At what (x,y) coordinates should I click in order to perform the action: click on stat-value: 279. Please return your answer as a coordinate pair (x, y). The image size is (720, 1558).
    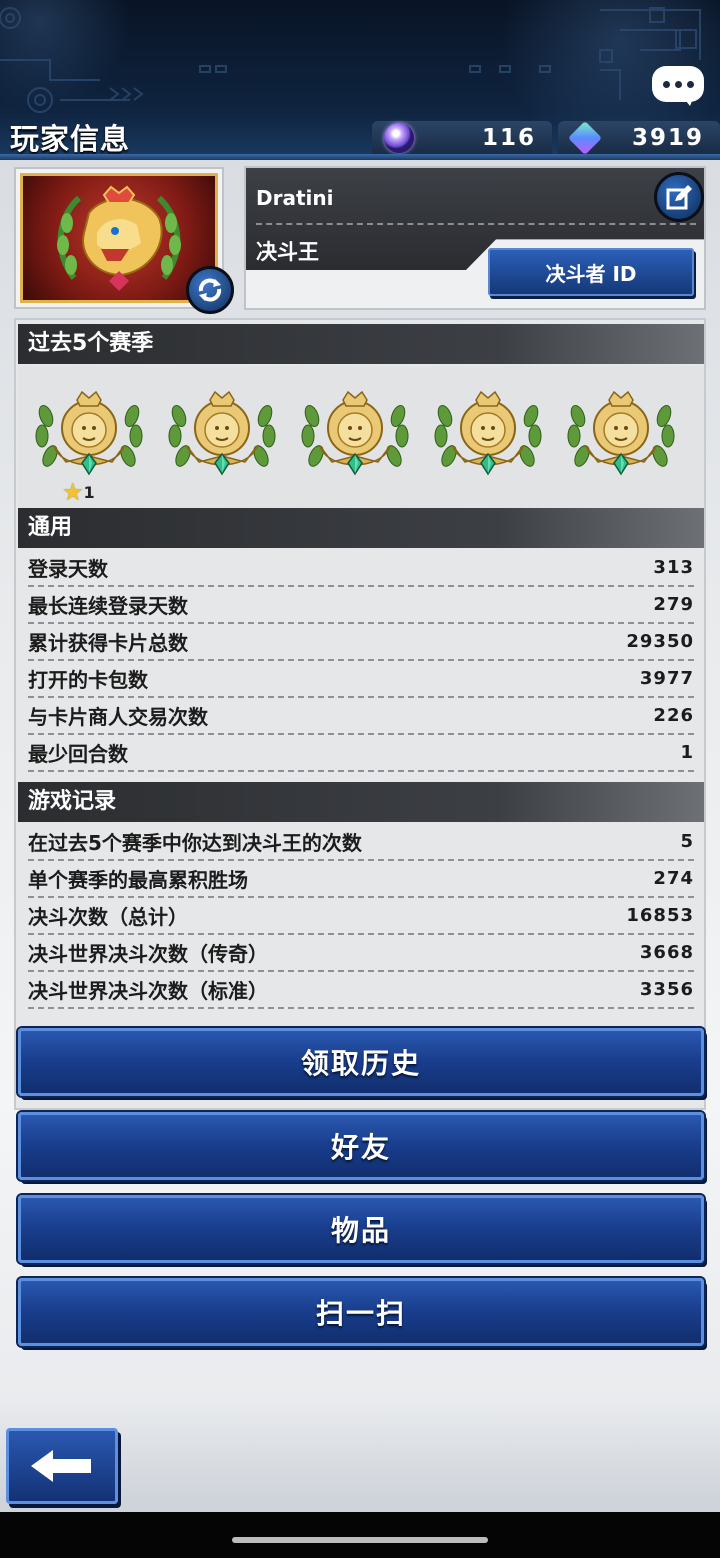
    Looking at the image, I should click on (673, 604).